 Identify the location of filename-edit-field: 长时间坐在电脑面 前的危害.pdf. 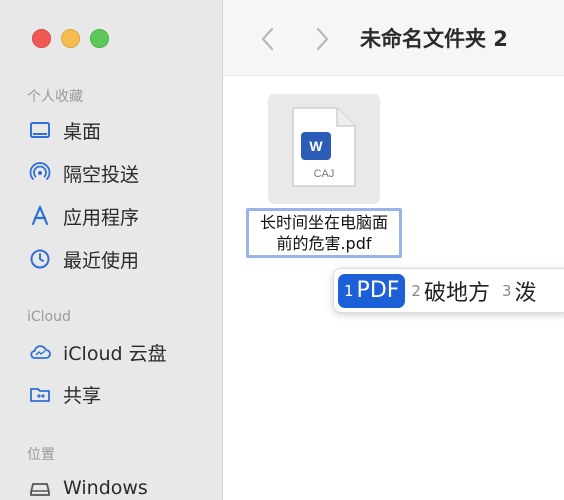
(324, 233).